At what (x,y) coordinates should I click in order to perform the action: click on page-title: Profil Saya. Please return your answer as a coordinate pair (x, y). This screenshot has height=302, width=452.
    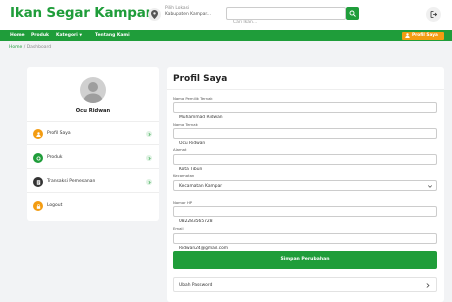
    Looking at the image, I should click on (200, 79).